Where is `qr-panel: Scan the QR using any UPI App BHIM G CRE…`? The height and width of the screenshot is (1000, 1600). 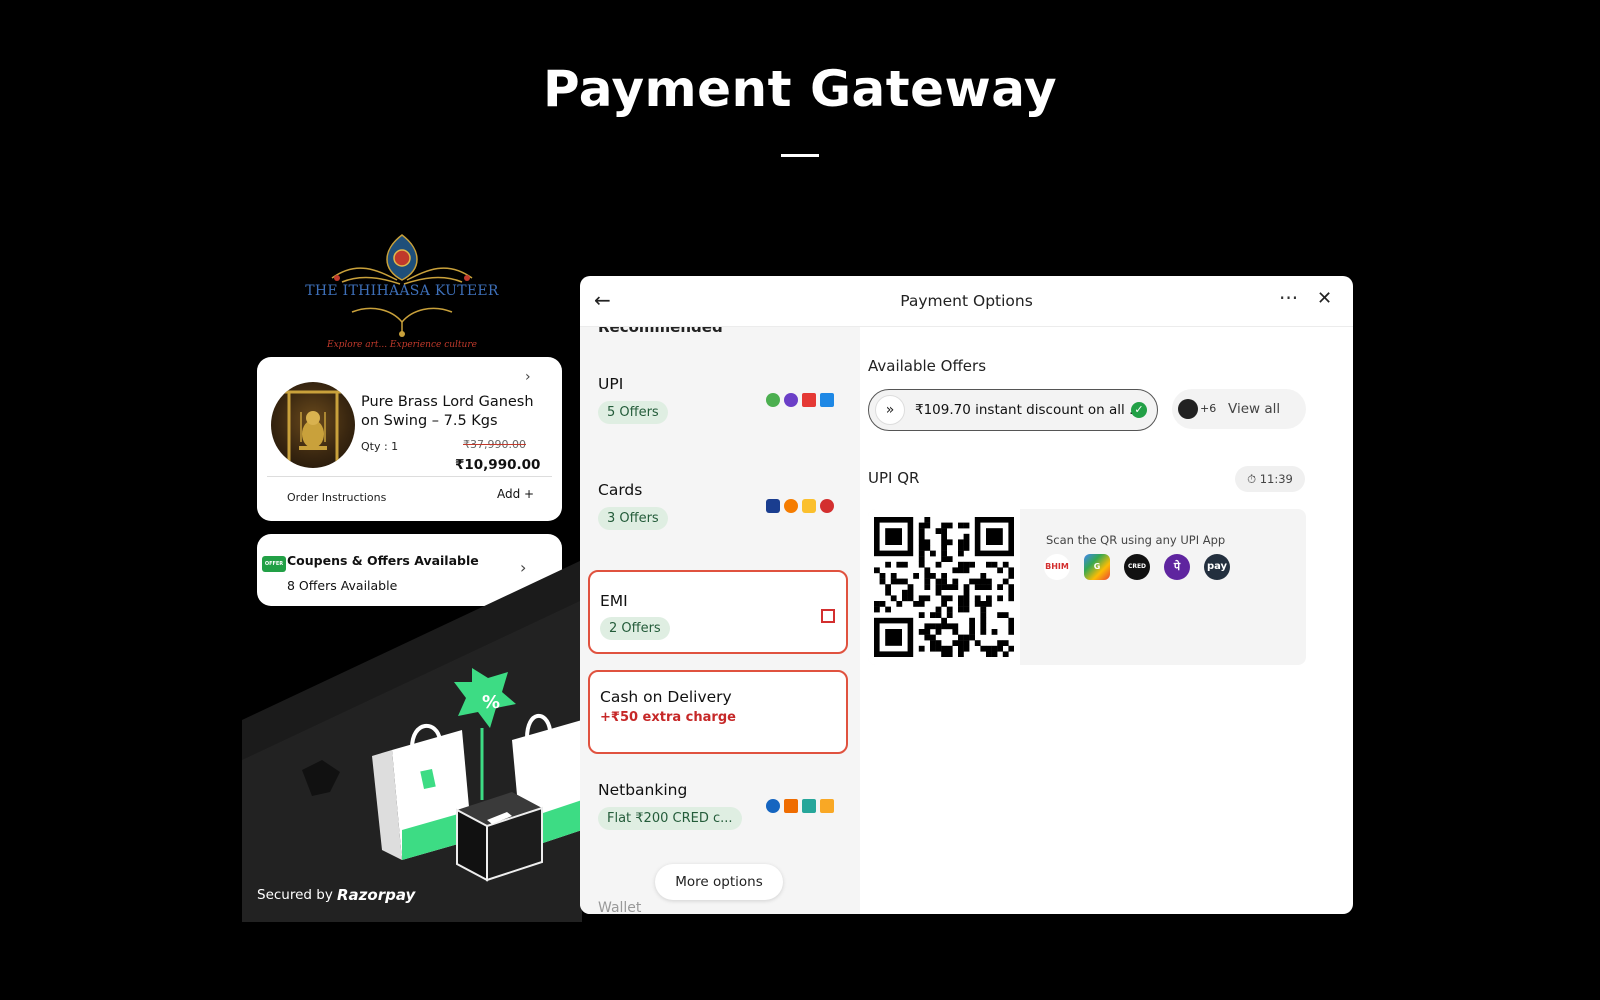 qr-panel: Scan the QR using any UPI App BHIM G CRE… is located at coordinates (1087, 587).